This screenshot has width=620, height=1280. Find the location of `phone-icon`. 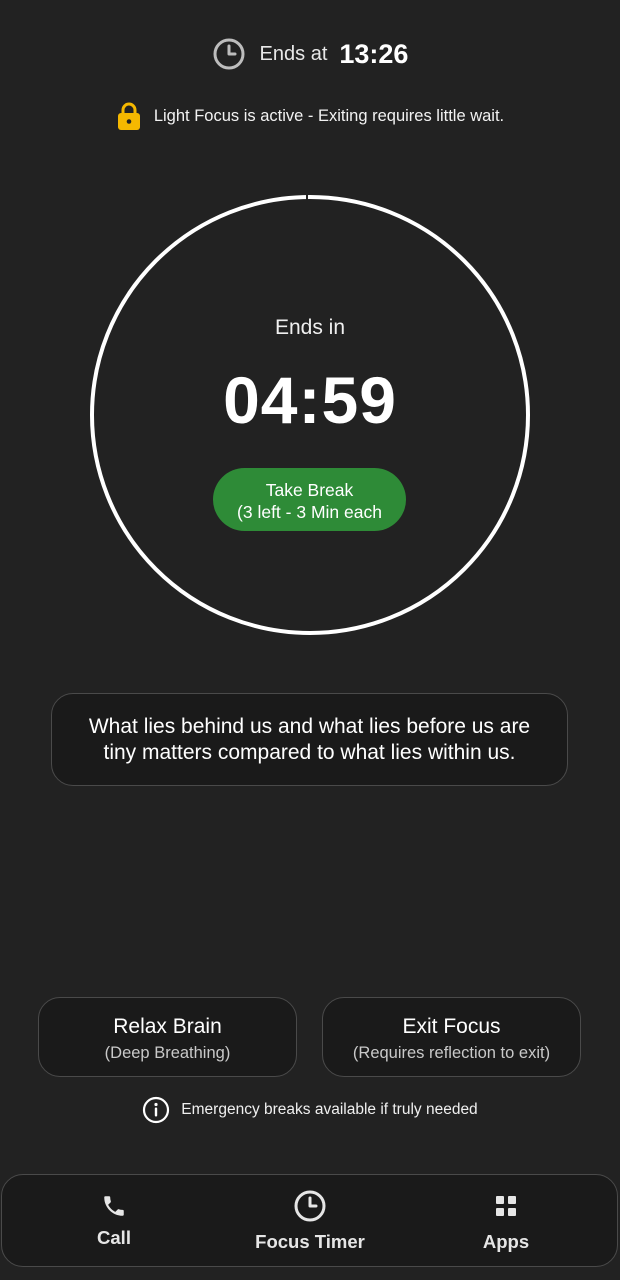

phone-icon is located at coordinates (114, 1206).